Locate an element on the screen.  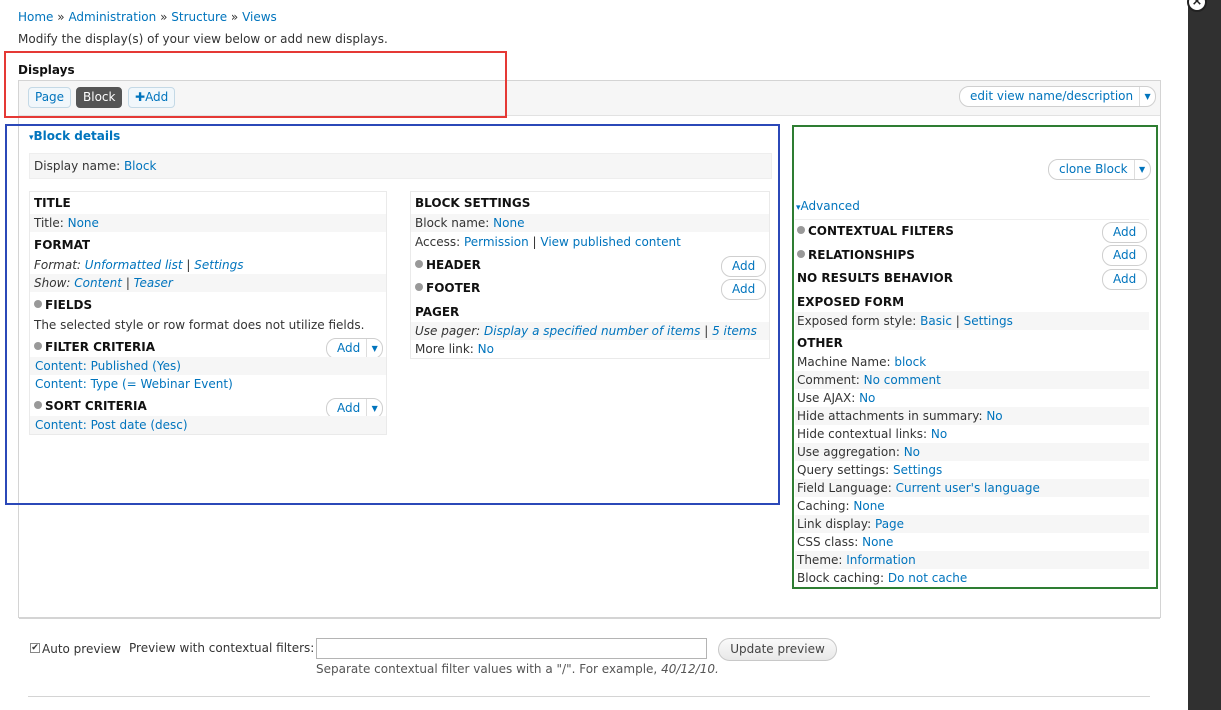
breadcrumb-views: Views is located at coordinates (259, 17).